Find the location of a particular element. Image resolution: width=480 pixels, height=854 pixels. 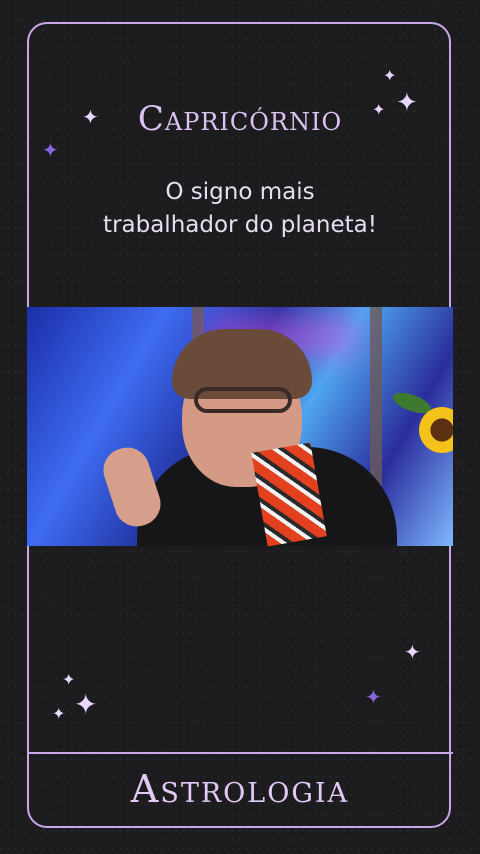

page-title: Capricórnio is located at coordinates (240, 119).